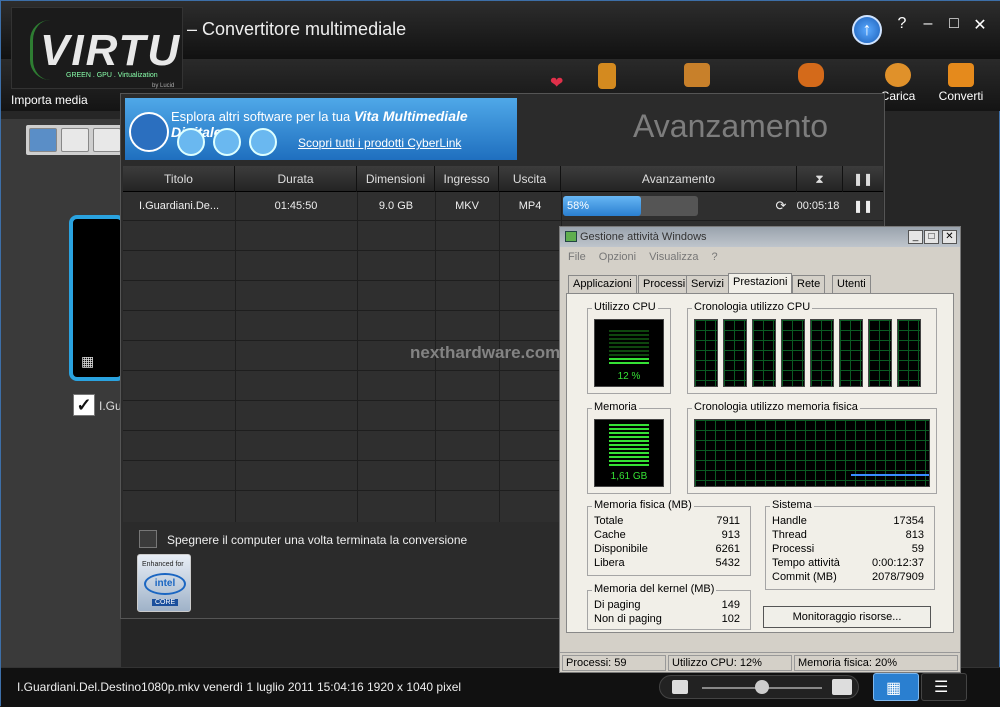 The width and height of the screenshot is (1000, 707). What do you see at coordinates (762, 687) in the screenshot?
I see `zoom-slider-handle` at bounding box center [762, 687].